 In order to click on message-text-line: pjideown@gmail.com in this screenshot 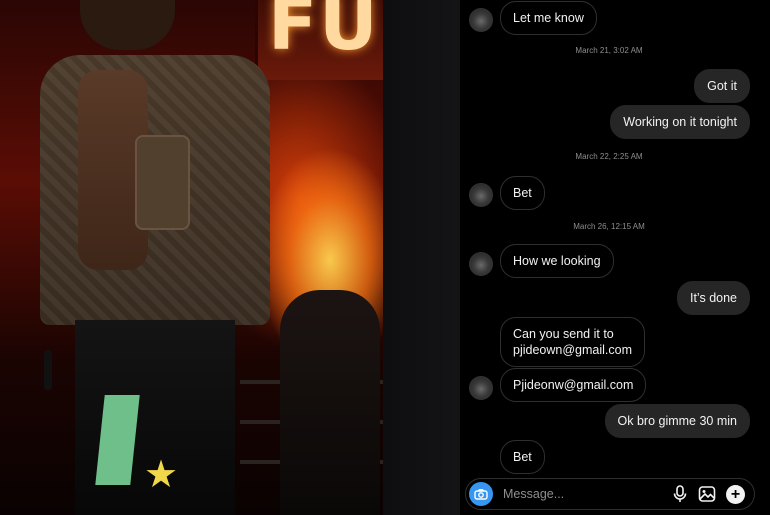, I will do `click(572, 350)`.